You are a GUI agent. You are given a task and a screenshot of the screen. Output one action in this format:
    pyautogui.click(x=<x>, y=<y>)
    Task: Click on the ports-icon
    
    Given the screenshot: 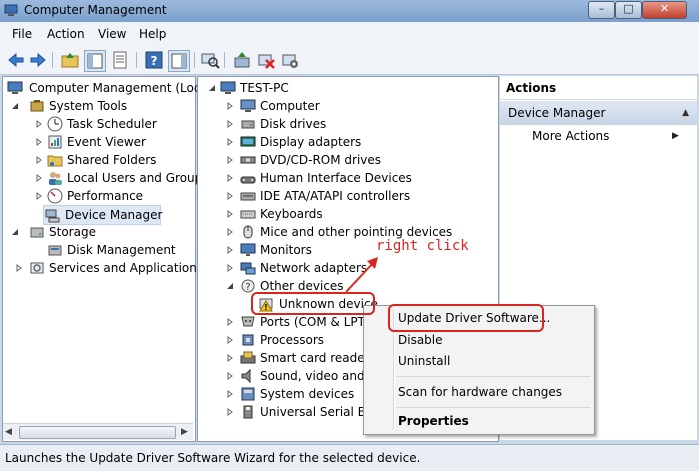 What is the action you would take?
    pyautogui.click(x=248, y=321)
    